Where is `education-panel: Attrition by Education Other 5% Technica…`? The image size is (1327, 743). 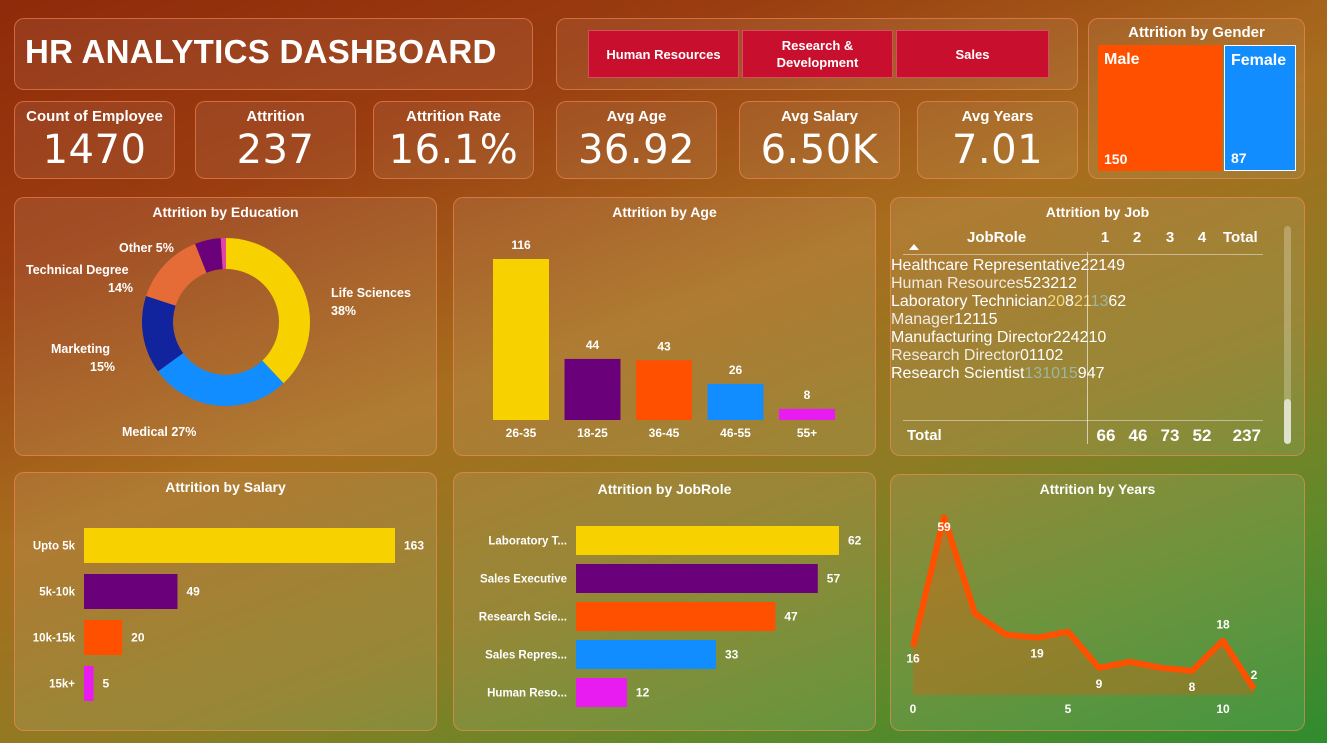
education-panel: Attrition by Education Other 5% Technica… is located at coordinates (225, 326).